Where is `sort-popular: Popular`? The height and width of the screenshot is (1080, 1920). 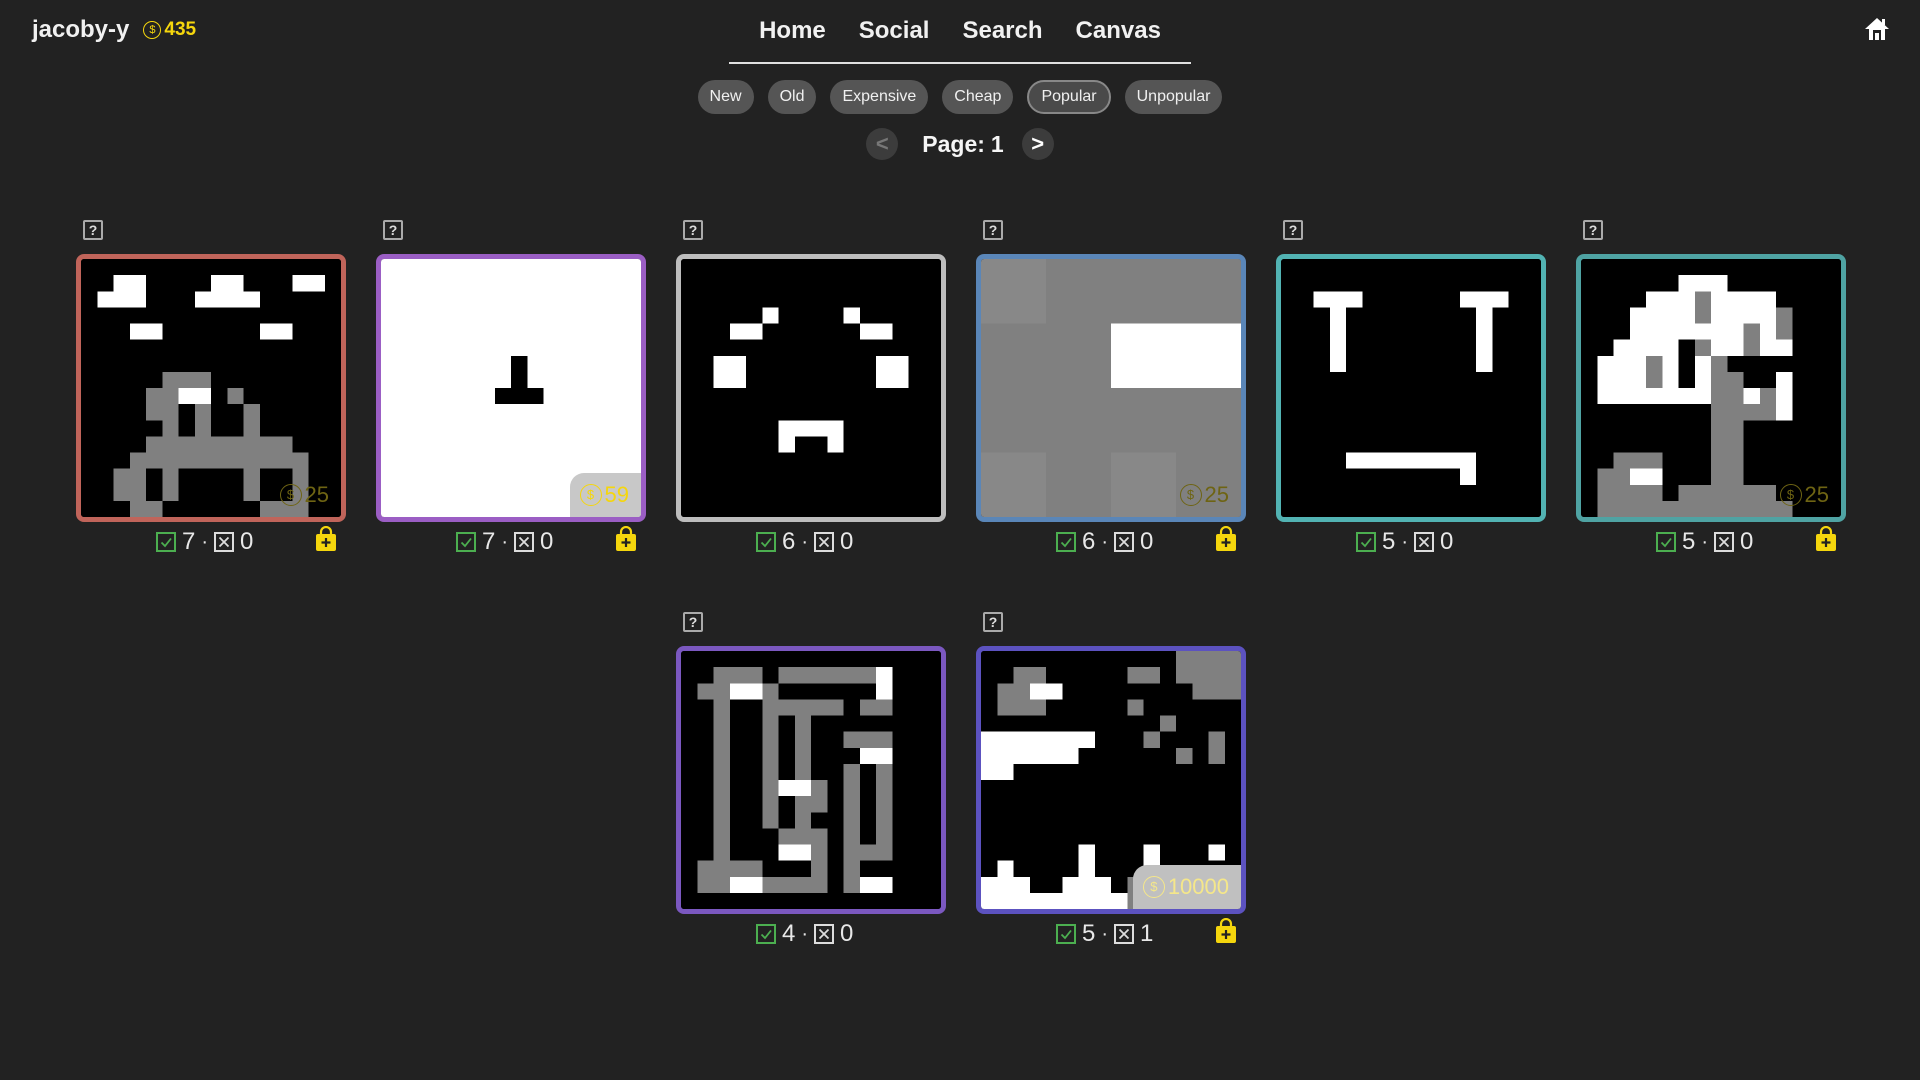 sort-popular: Popular is located at coordinates (1069, 97).